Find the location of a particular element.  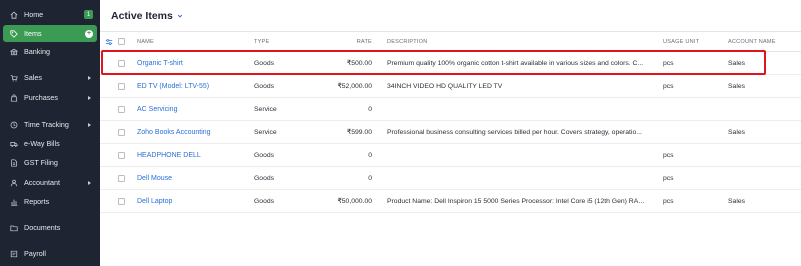

column-header-account-name: ACCOUNT NAME is located at coordinates (763, 41).